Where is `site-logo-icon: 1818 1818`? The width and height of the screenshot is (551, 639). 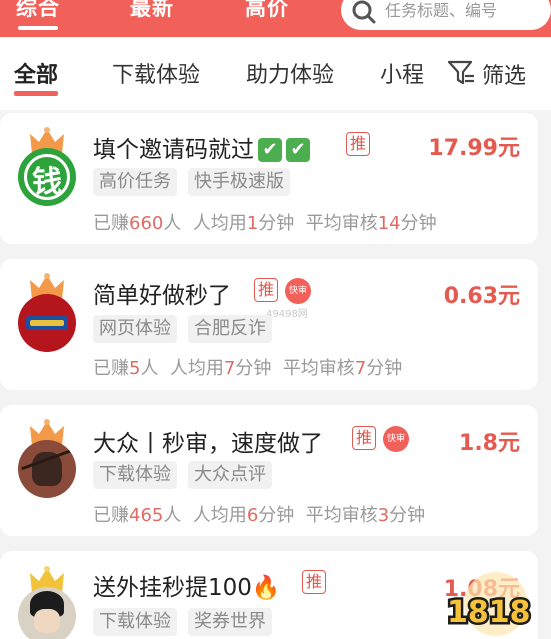
site-logo-icon: 1818 1818 is located at coordinates (489, 604).